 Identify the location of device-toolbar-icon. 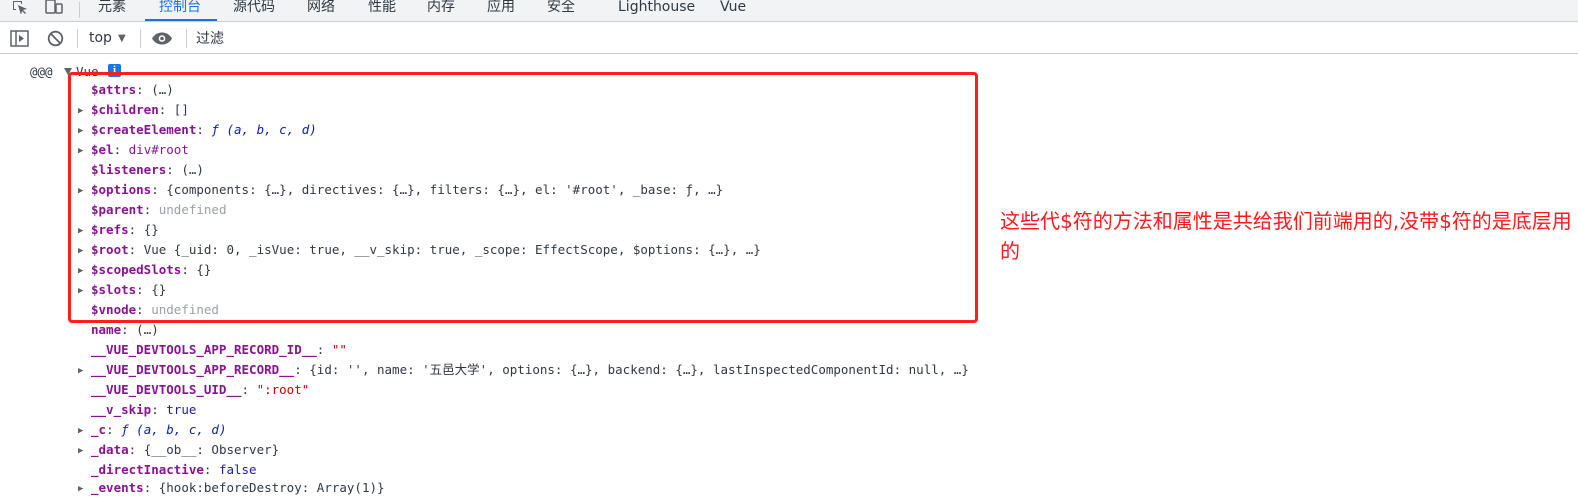
(54, 7).